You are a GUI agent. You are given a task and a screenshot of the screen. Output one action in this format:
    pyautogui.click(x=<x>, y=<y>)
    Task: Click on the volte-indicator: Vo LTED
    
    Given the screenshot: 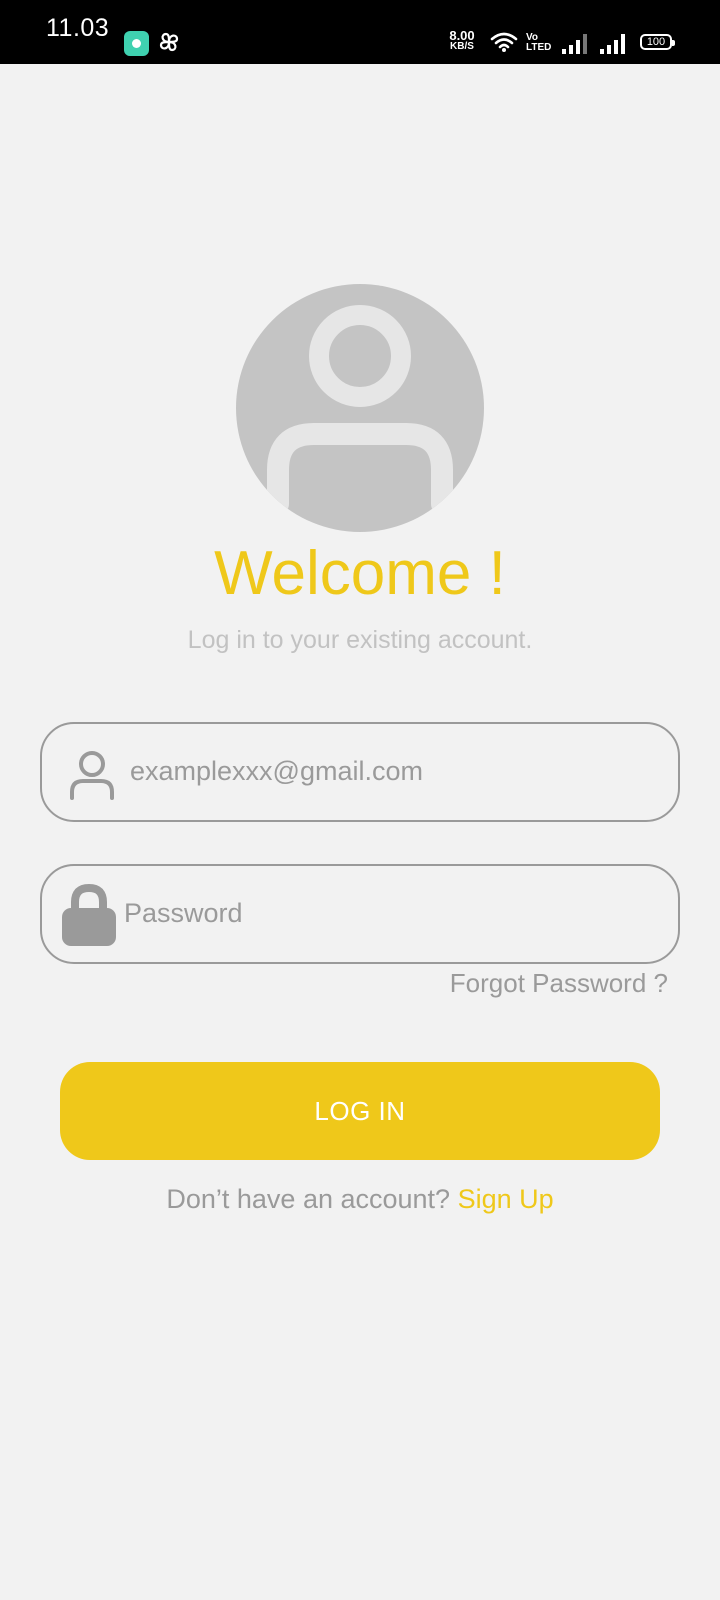 What is the action you would take?
    pyautogui.click(x=539, y=42)
    